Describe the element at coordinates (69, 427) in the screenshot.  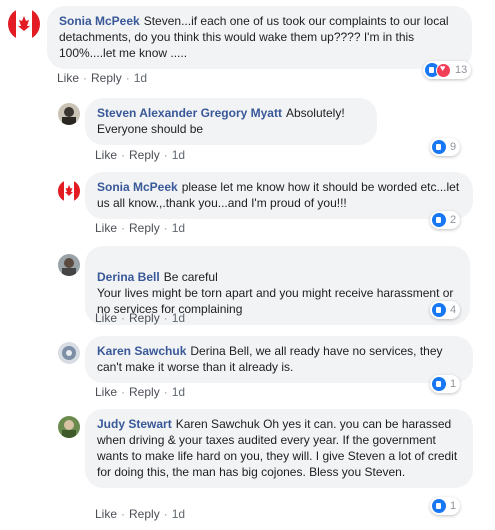
I see `avatar-judy` at that location.